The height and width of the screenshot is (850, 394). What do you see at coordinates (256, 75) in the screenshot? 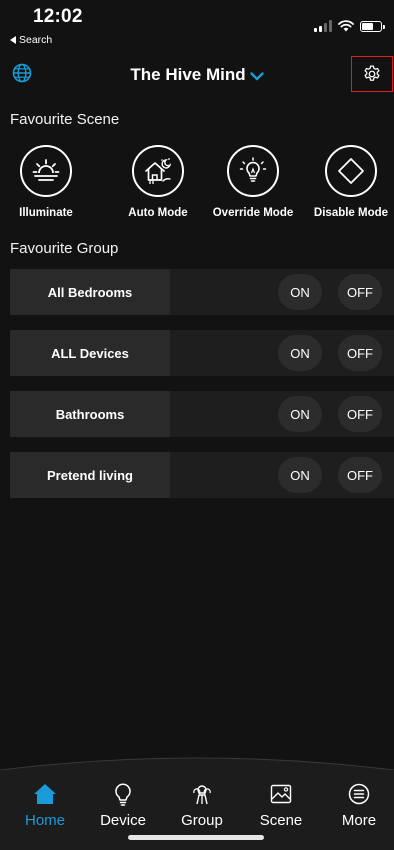
I see `chevron-down-icon` at bounding box center [256, 75].